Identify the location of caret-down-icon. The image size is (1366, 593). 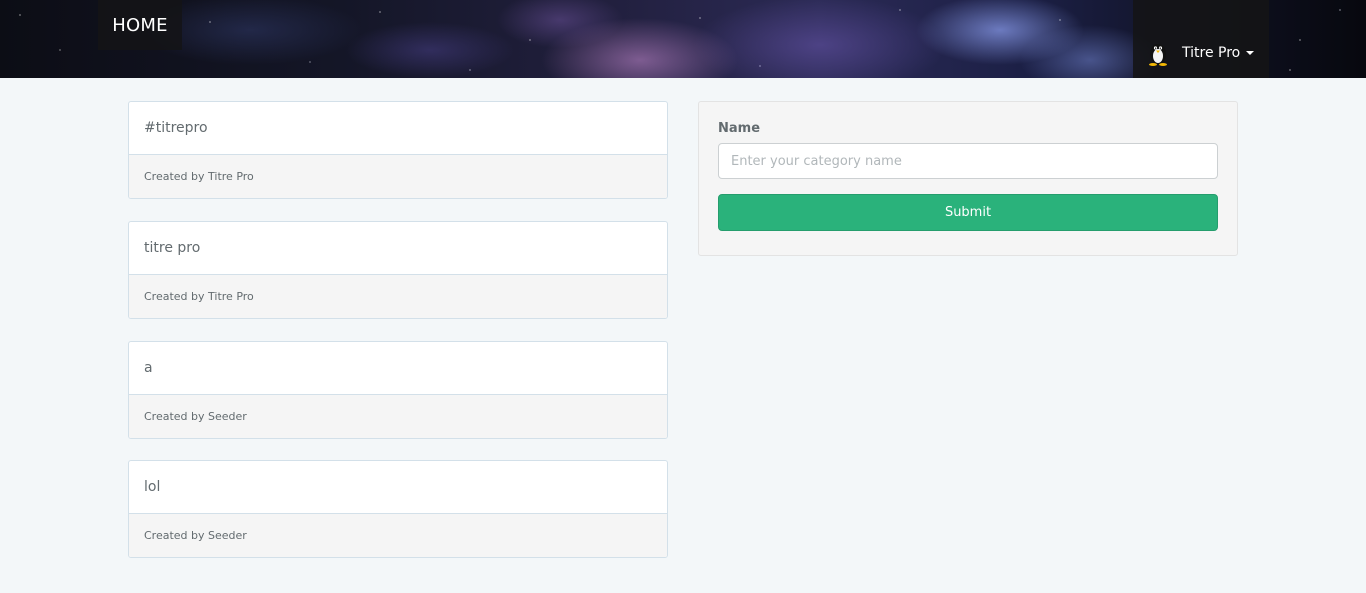
(1250, 53).